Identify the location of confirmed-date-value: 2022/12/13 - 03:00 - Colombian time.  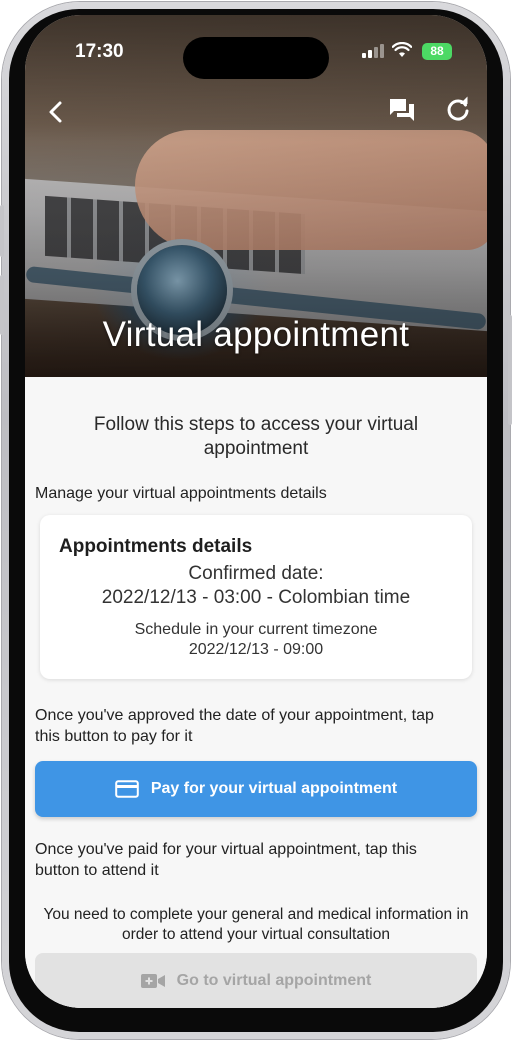
(256, 597).